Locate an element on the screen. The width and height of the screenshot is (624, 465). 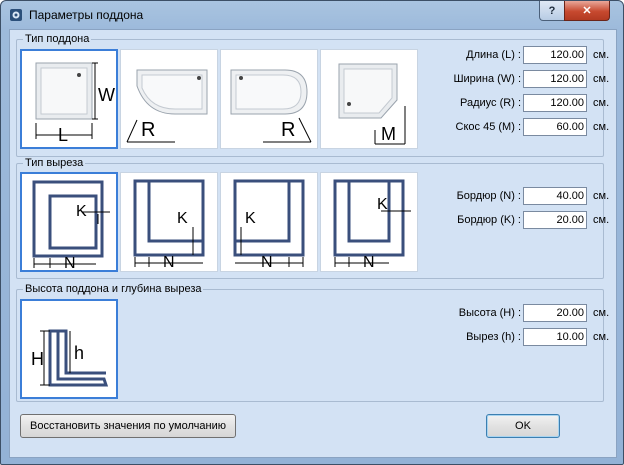
tray-height-label: Высота (H) : is located at coordinates (489, 313).